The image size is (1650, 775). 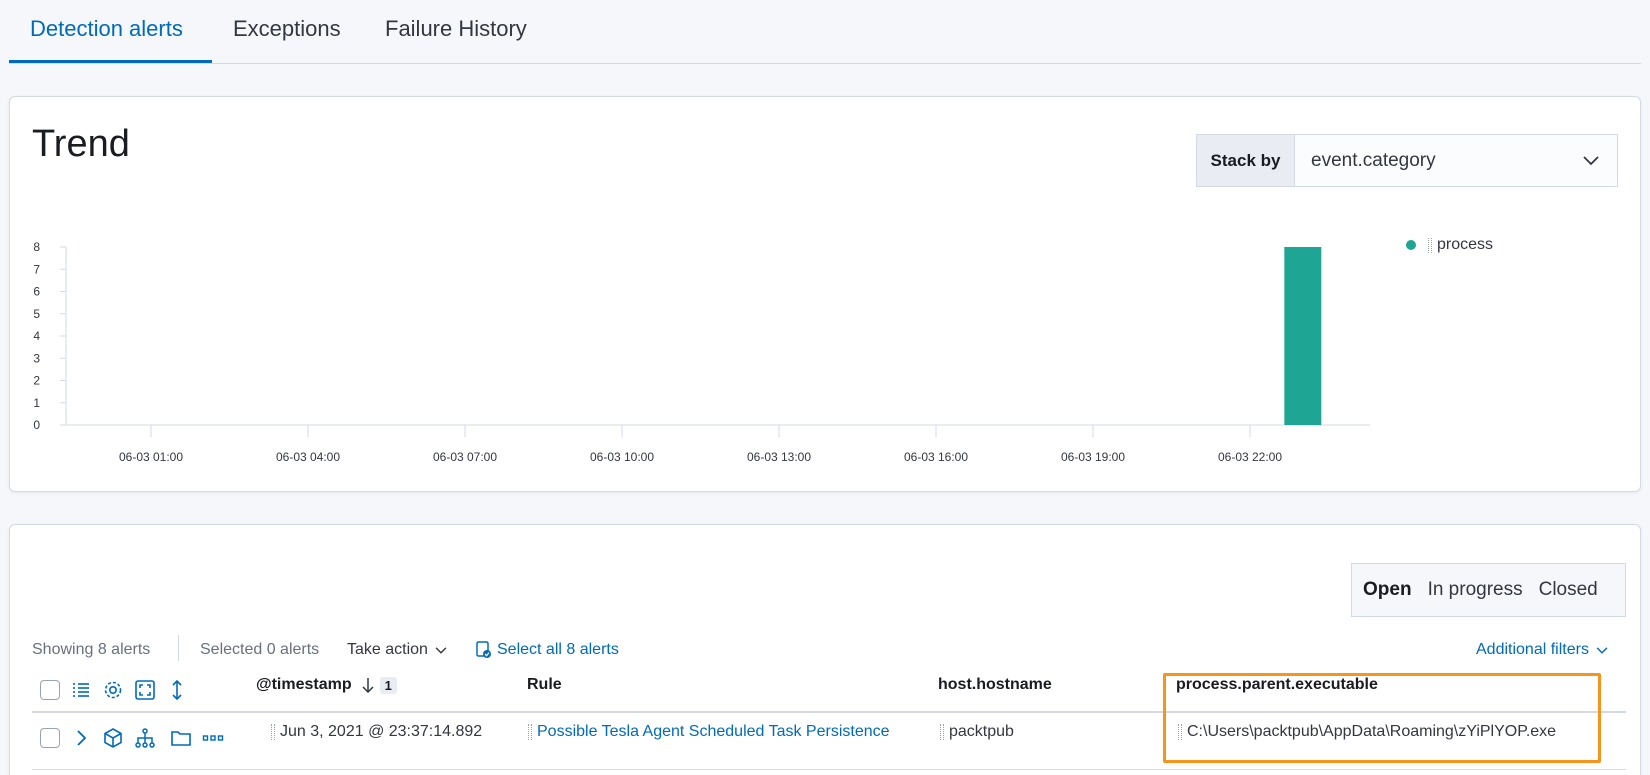 I want to click on x-tick-label: 06-03 07:00, so click(x=465, y=457).